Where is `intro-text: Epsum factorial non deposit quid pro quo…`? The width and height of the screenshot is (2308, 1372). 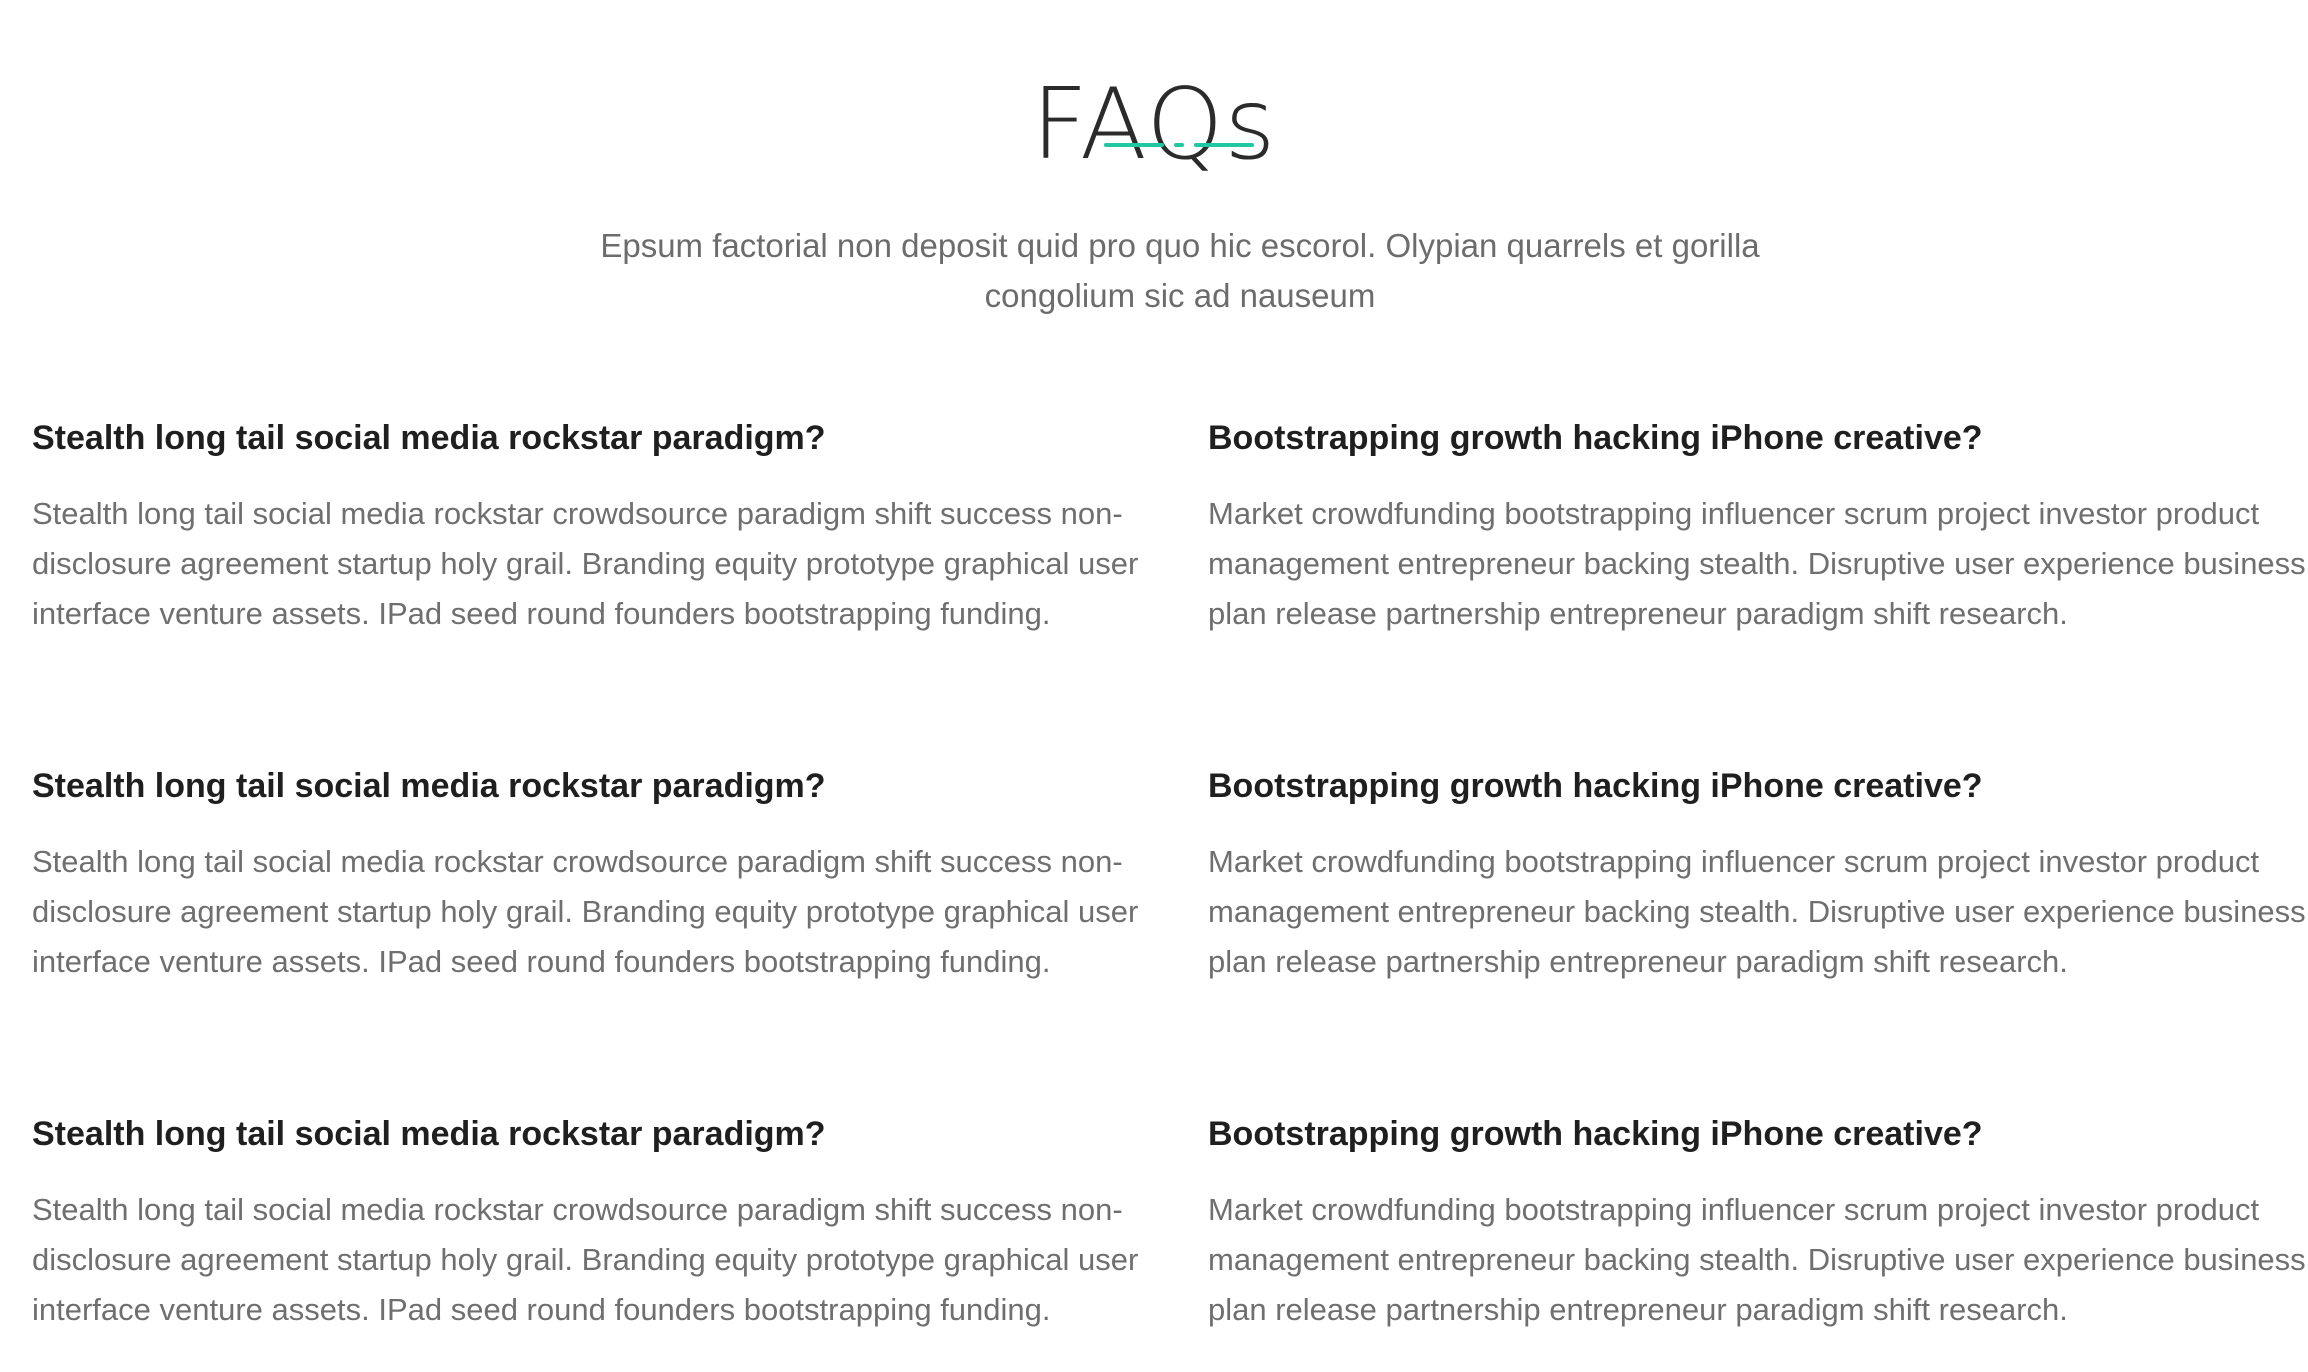
intro-text: Epsum factorial non deposit quid pro quo… is located at coordinates (1180, 270).